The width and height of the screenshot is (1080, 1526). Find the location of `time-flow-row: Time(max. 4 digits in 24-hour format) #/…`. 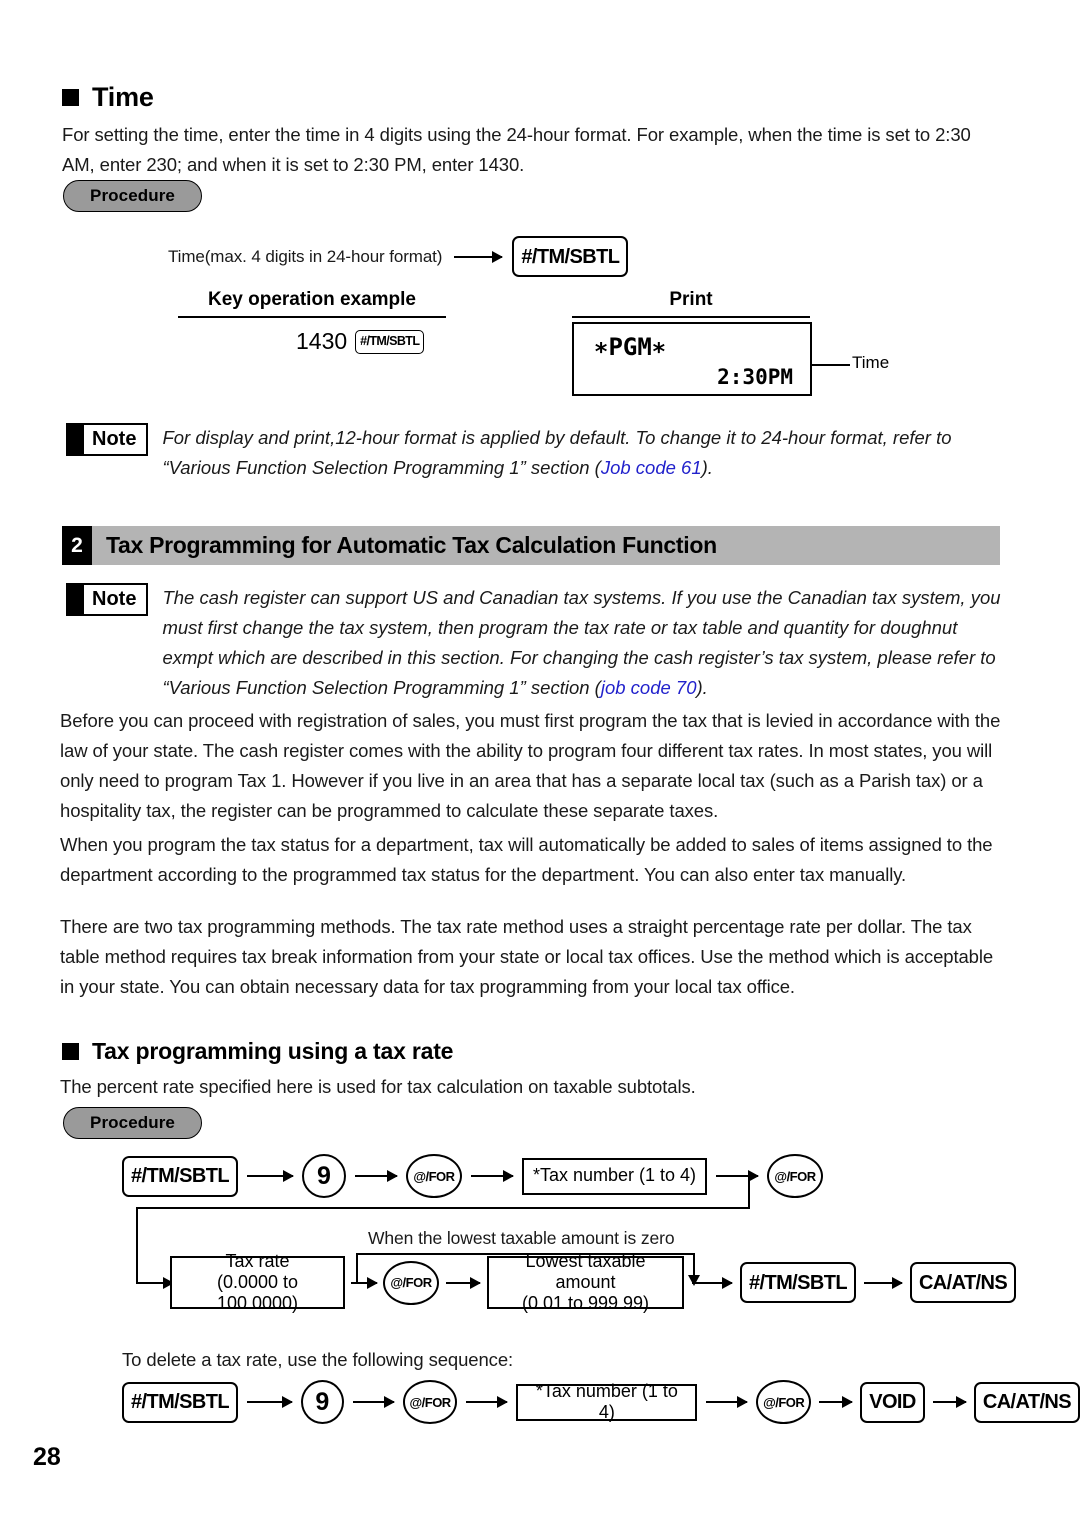

time-flow-row: Time(max. 4 digits in 24-hour format) #/… is located at coordinates (398, 256).